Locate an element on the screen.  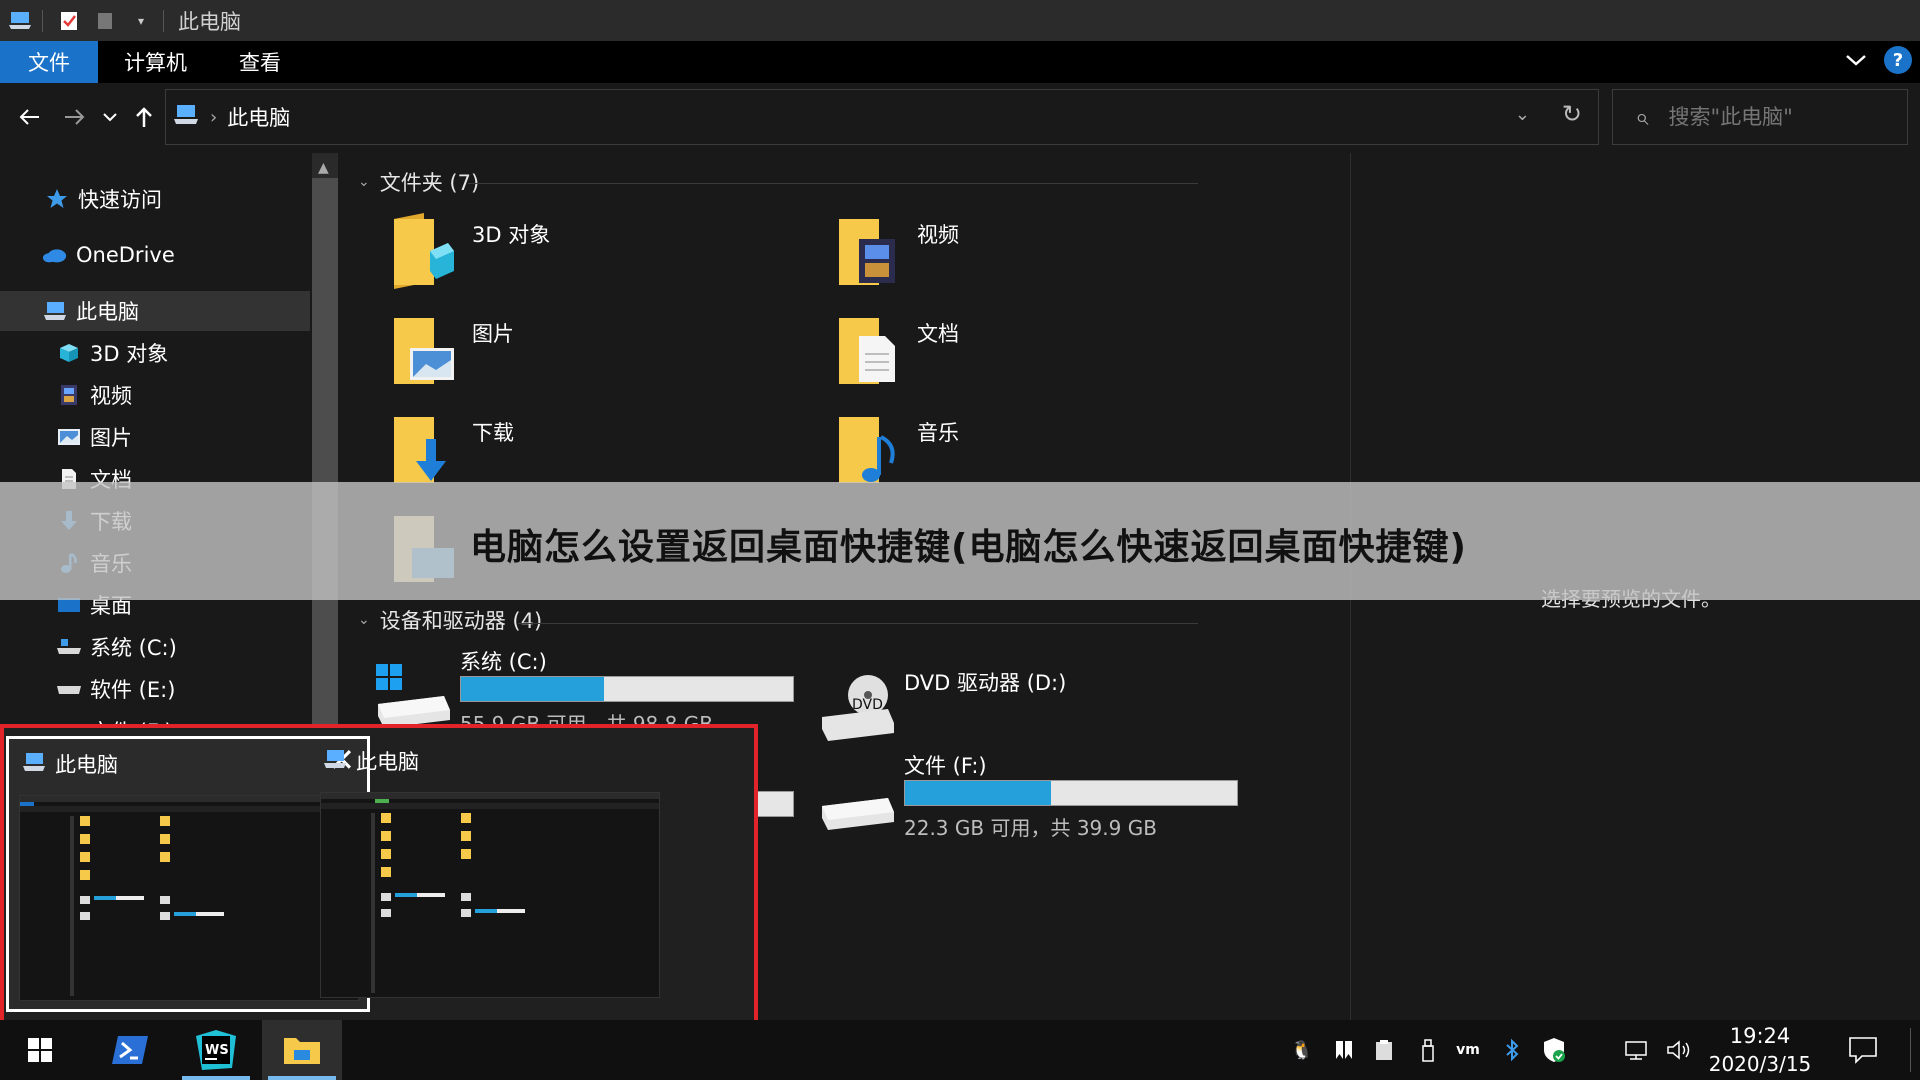
network-icon is located at coordinates (1638, 1050).